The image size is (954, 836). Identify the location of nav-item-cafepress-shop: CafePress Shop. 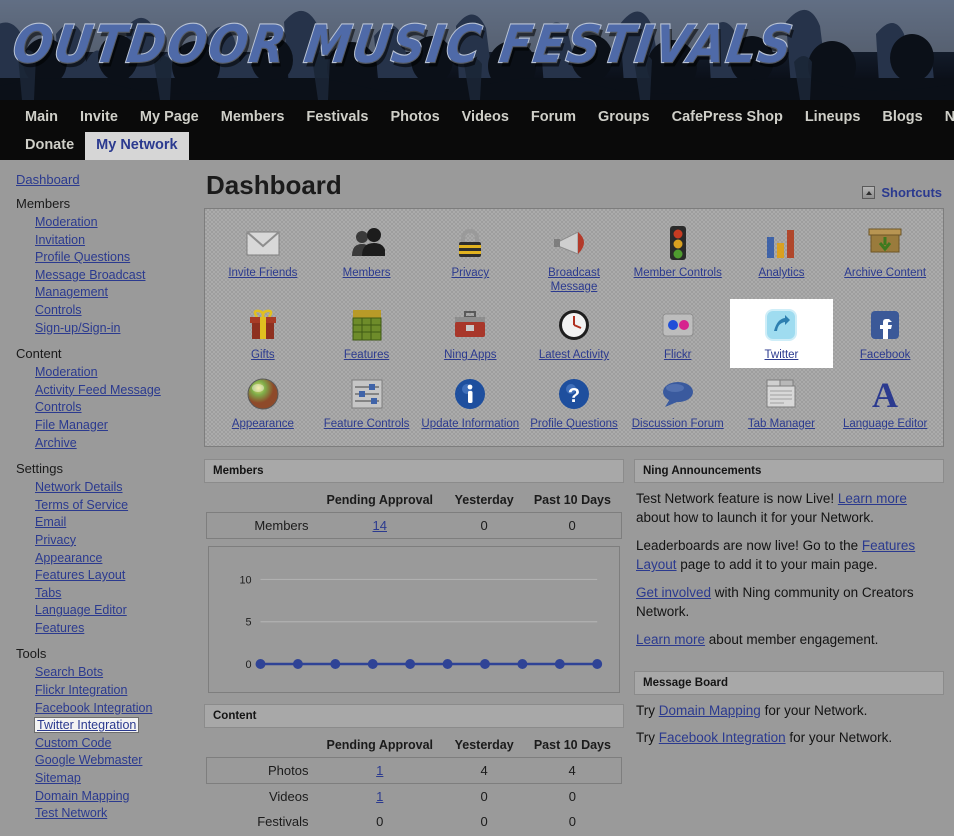
(727, 118).